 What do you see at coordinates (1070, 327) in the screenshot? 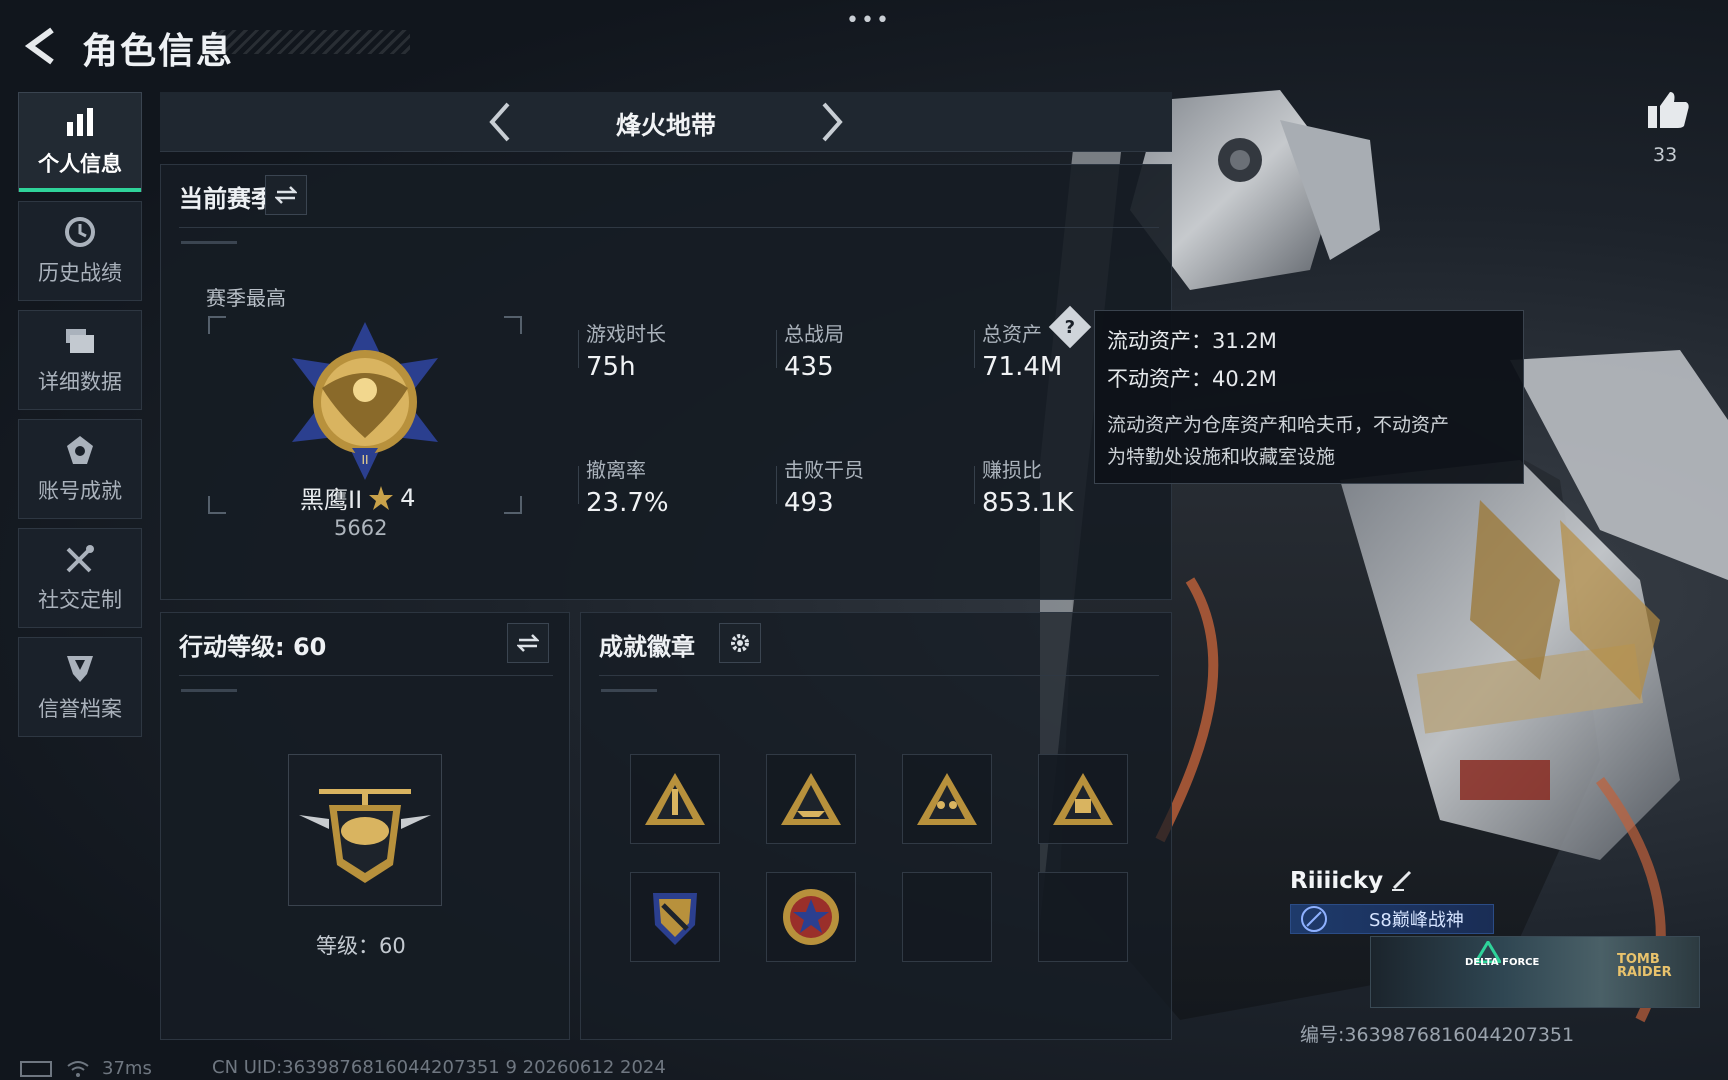
I see `question-mark-icon: ?` at bounding box center [1070, 327].